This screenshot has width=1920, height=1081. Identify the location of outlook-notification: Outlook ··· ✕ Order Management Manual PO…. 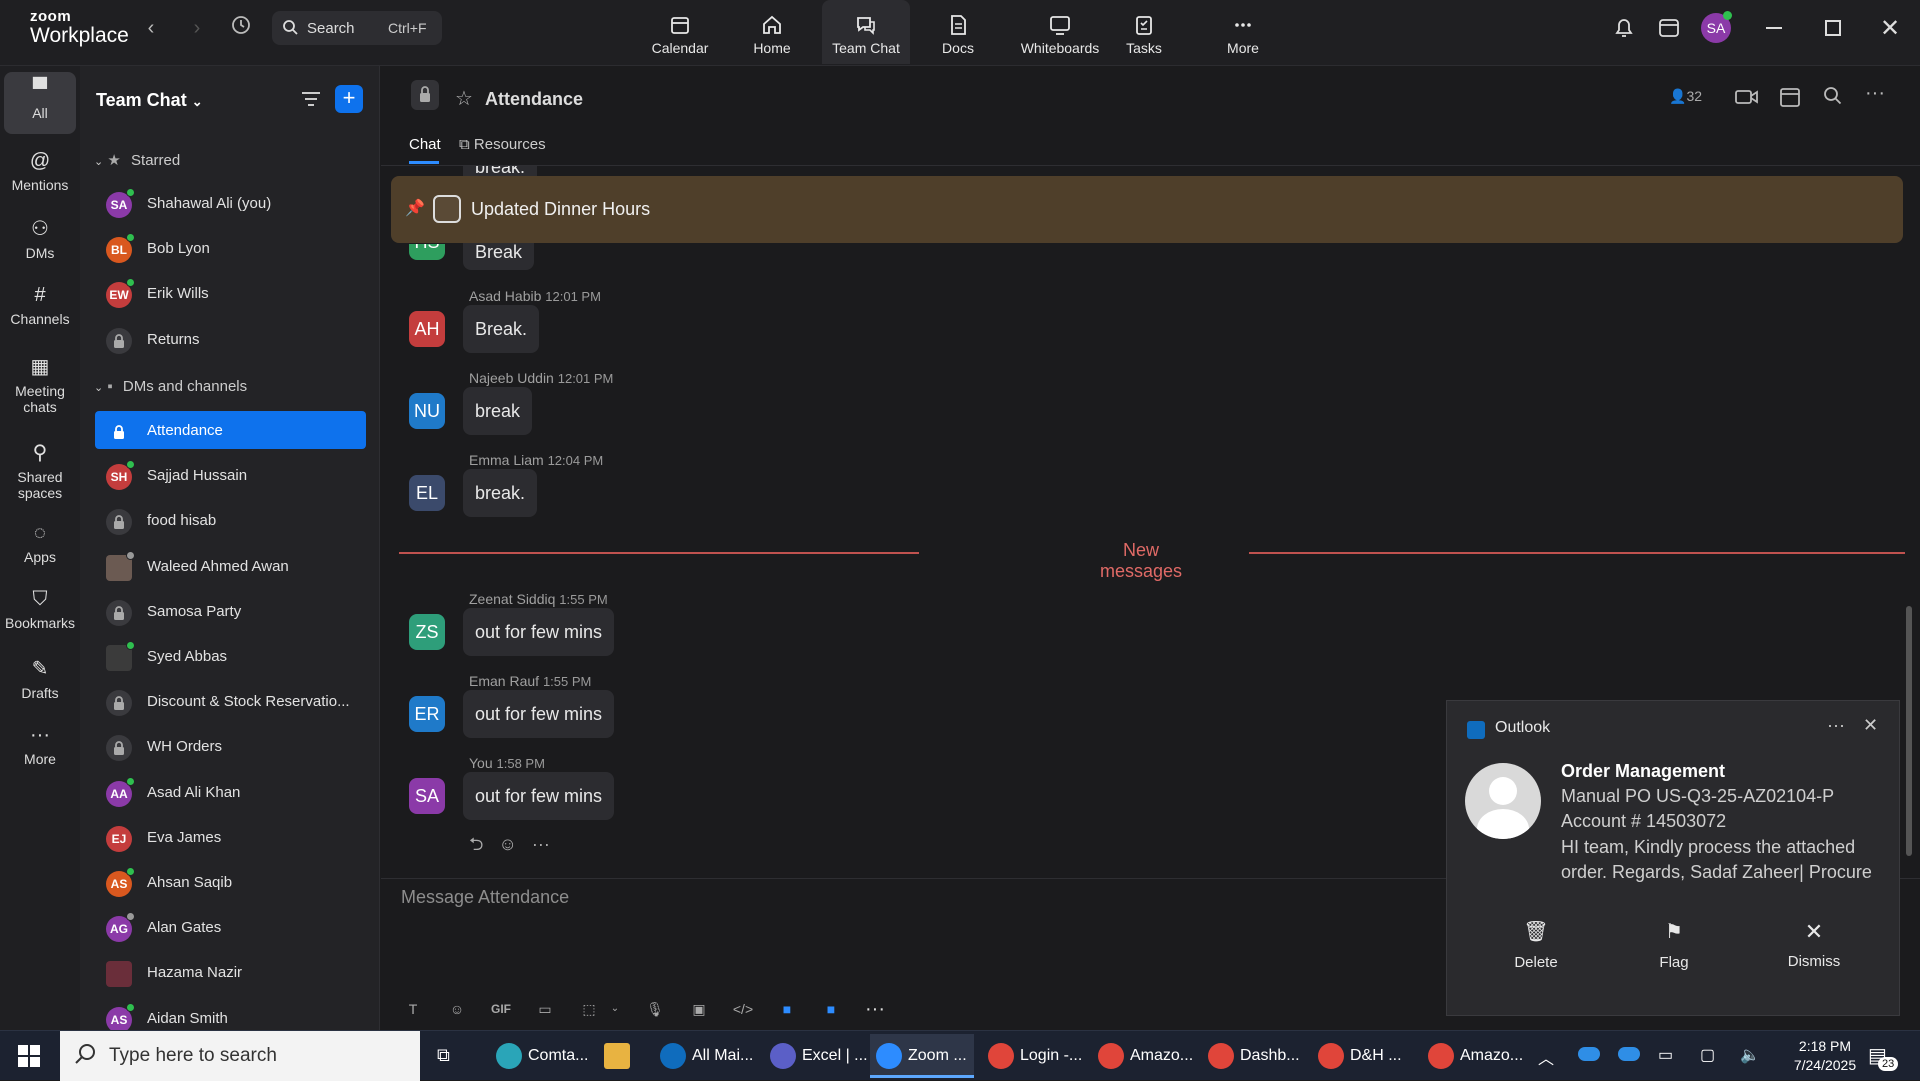
(1673, 858).